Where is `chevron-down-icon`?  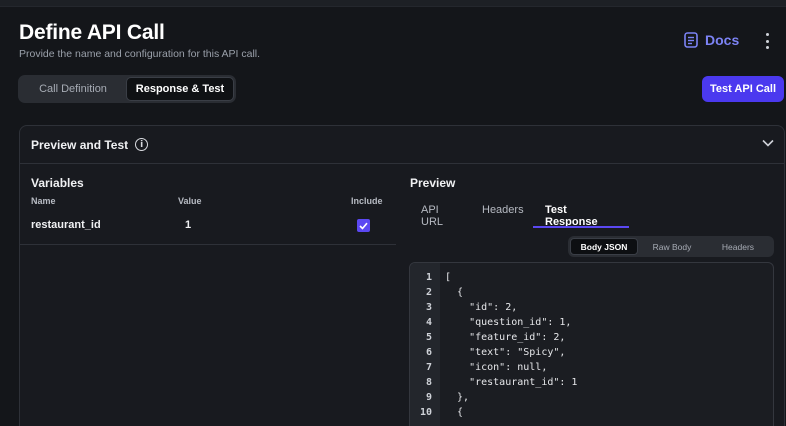 chevron-down-icon is located at coordinates (768, 143).